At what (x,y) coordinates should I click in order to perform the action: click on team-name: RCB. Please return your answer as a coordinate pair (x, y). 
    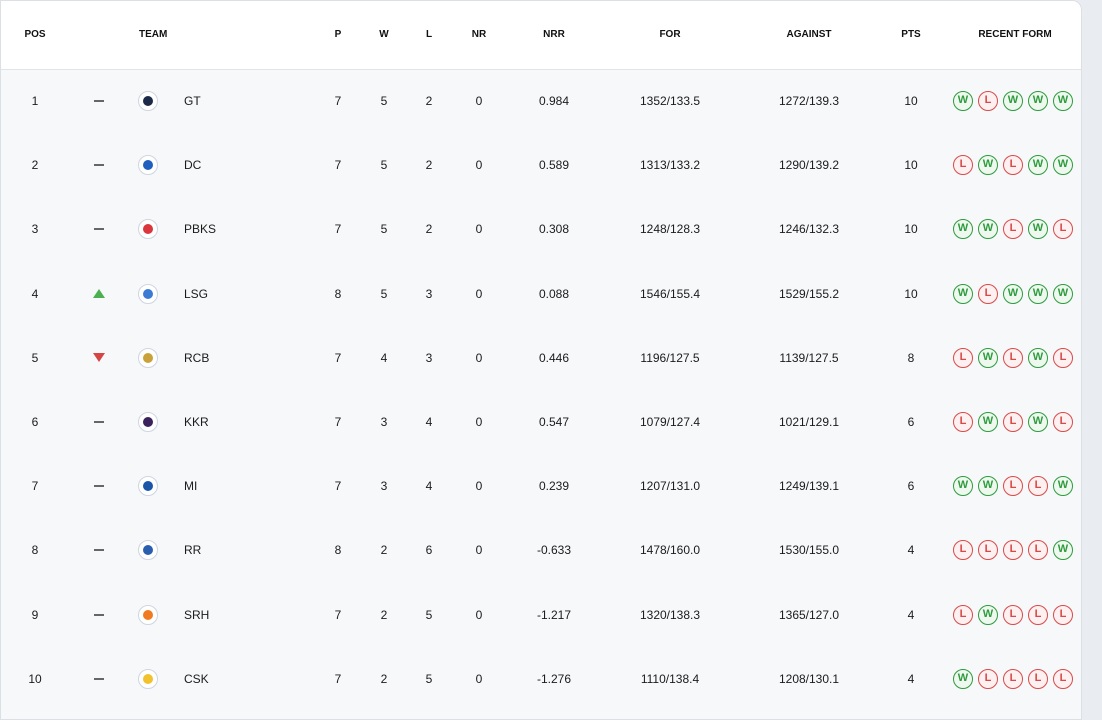
    Looking at the image, I should click on (196, 358).